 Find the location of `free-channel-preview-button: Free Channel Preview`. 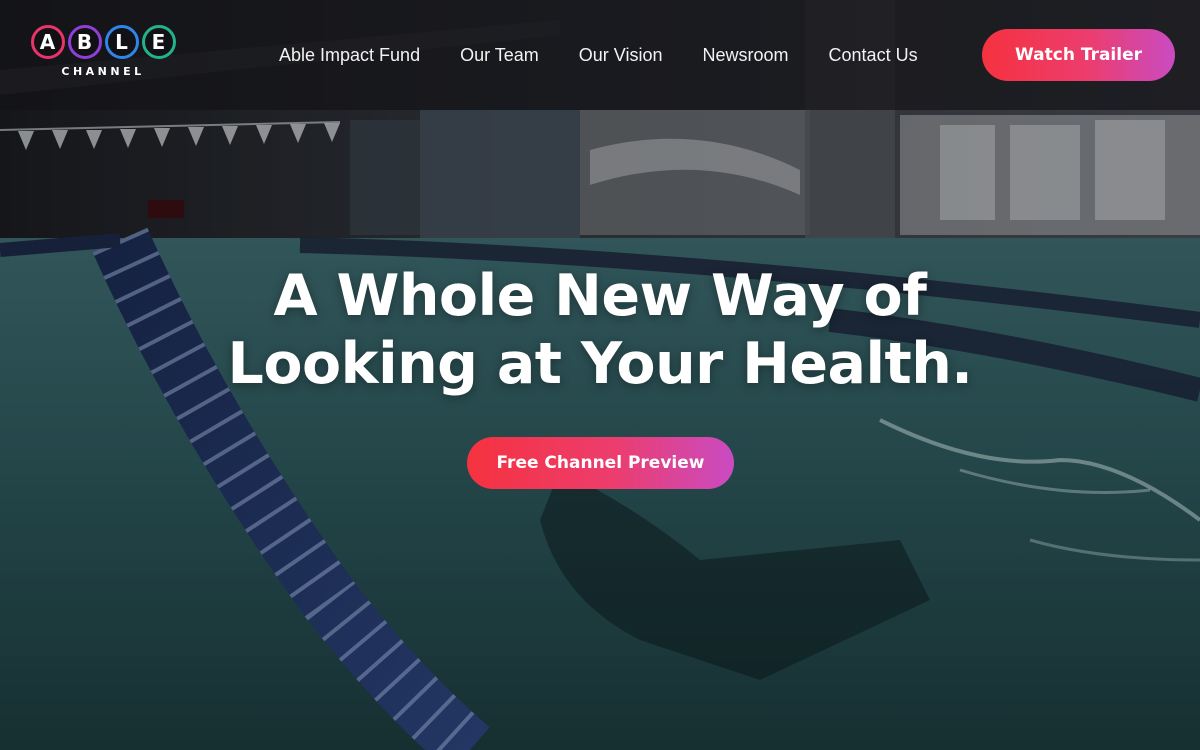

free-channel-preview-button: Free Channel Preview is located at coordinates (600, 463).